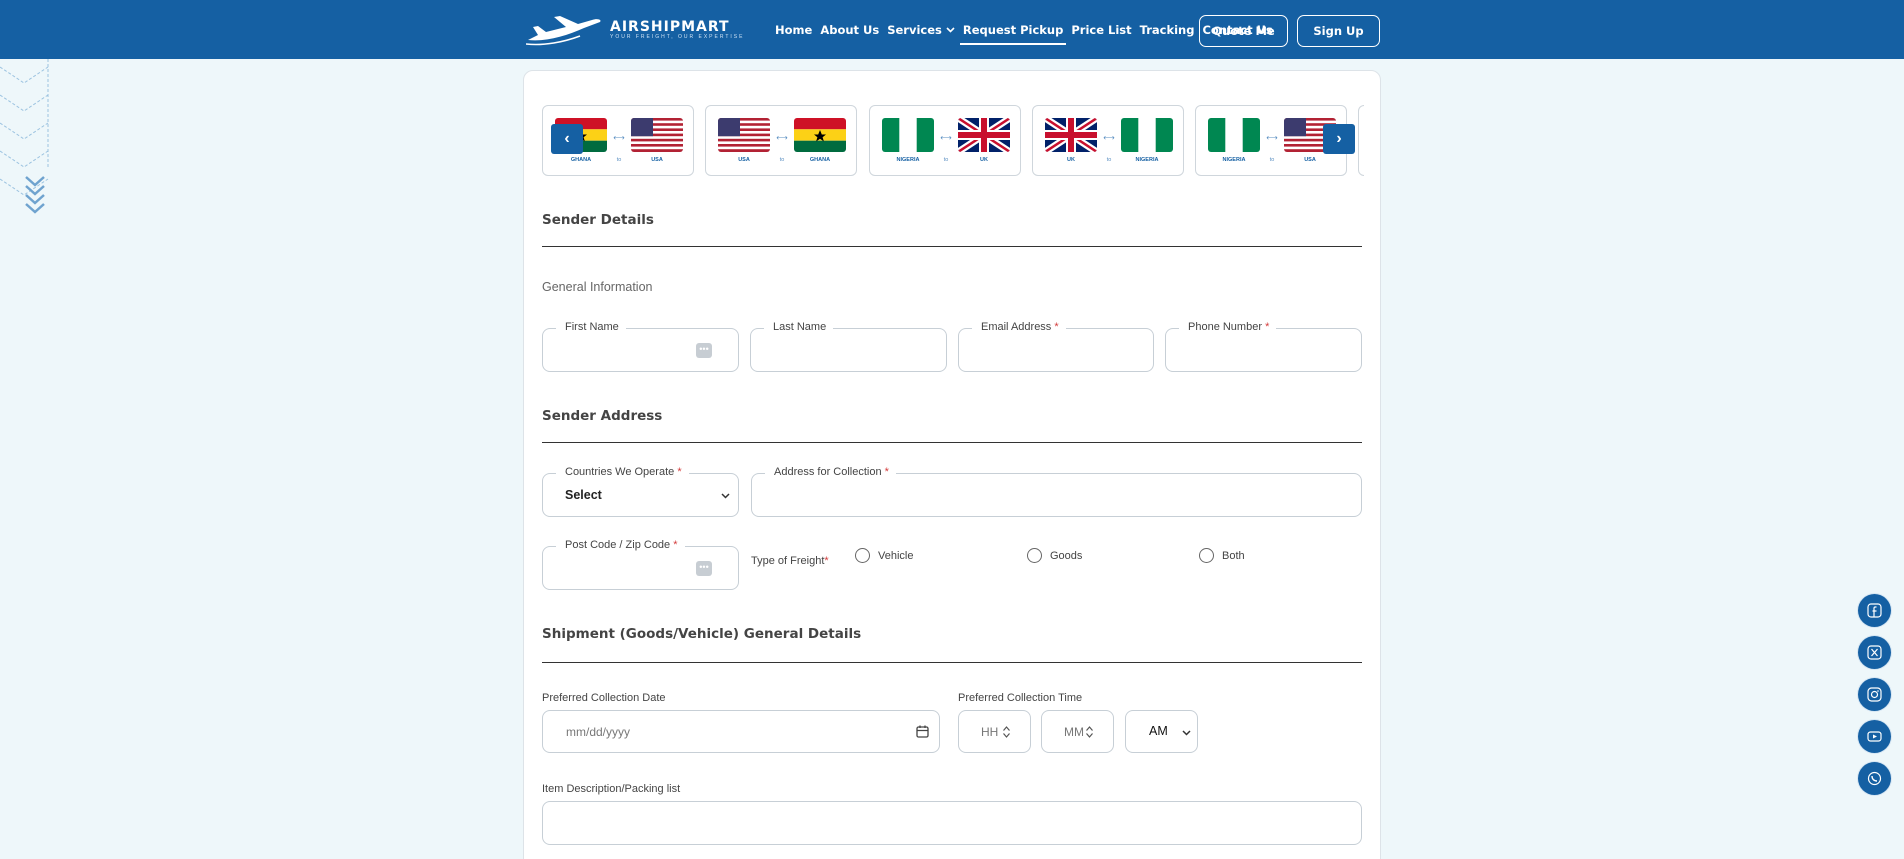 This screenshot has width=1904, height=859. What do you see at coordinates (741, 731) in the screenshot?
I see `collection-date-input: mm/dd/yyyy` at bounding box center [741, 731].